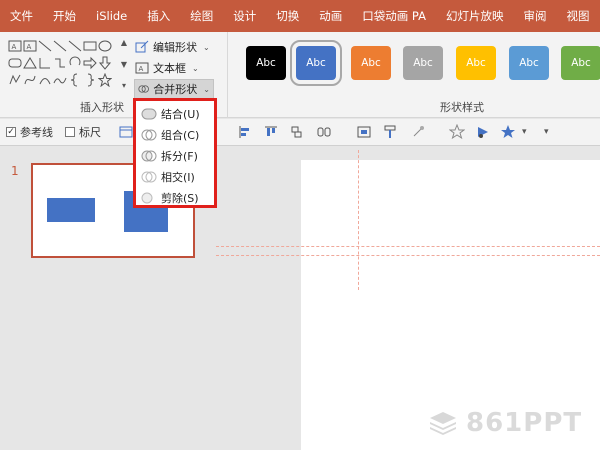  Describe the element at coordinates (206, 89) in the screenshot. I see `chevron-down-icon: ⌄` at that location.